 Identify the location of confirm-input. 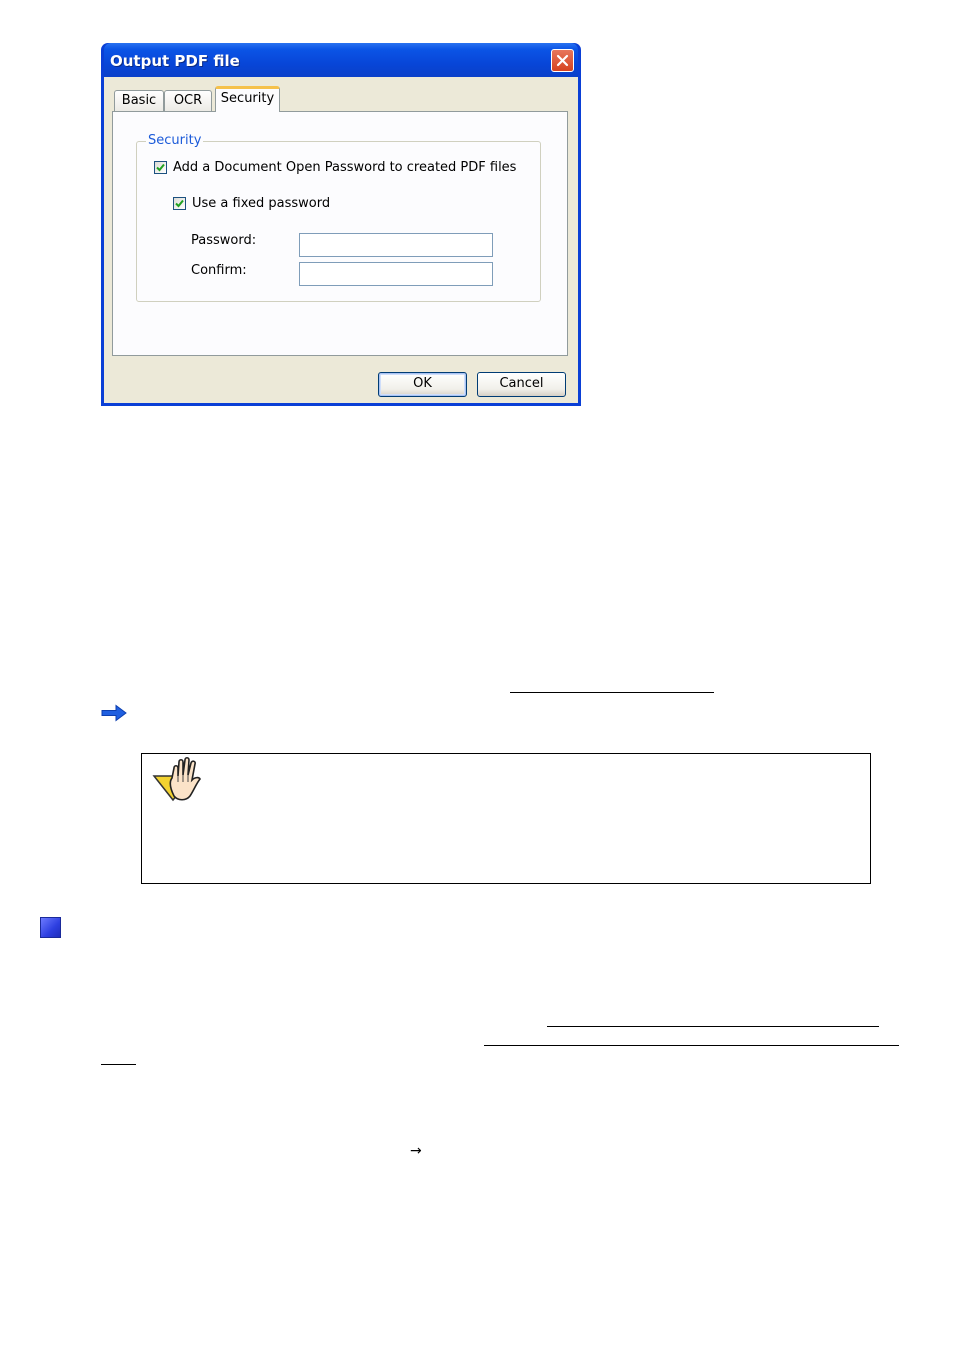
(396, 274).